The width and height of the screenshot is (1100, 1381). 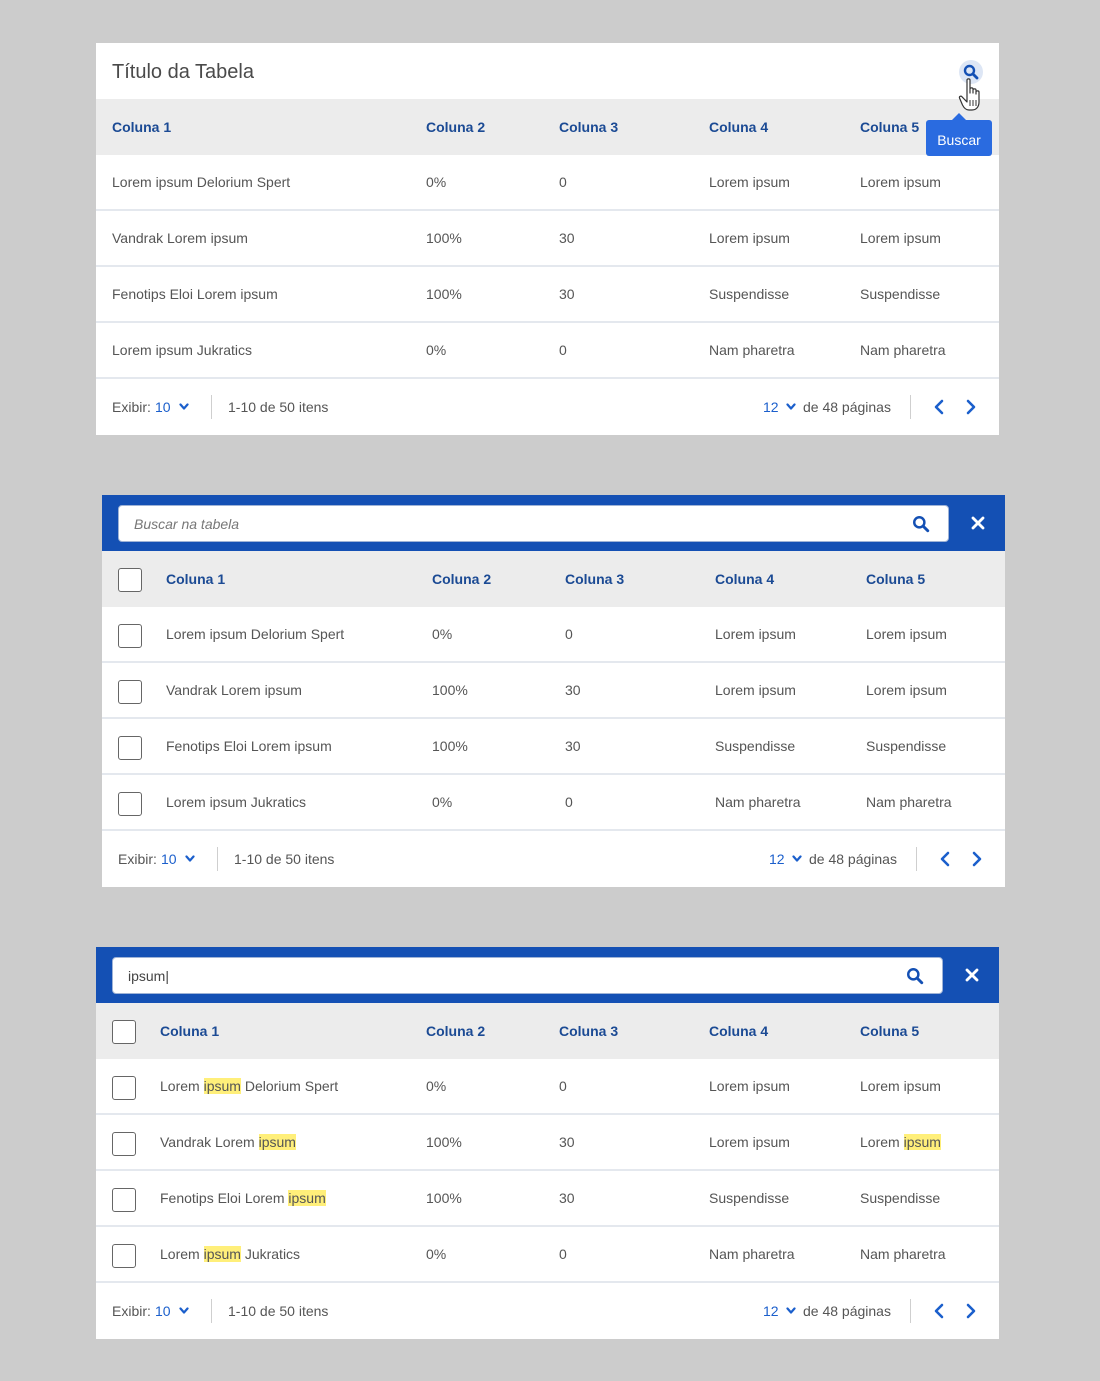 I want to click on cell-text: Lorem, so click(x=182, y=1254).